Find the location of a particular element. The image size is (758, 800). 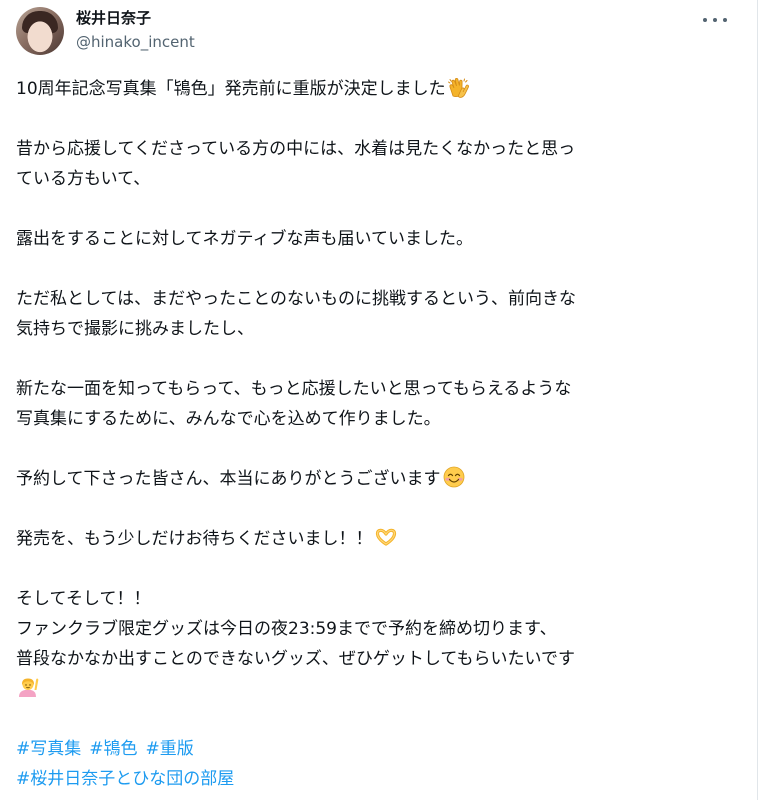

hashtag-link: #鴇色 is located at coordinates (113, 749).